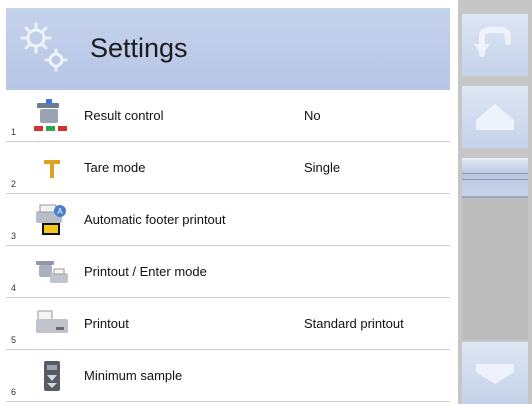 The image size is (532, 404). I want to click on printer-icon, so click(52, 321).